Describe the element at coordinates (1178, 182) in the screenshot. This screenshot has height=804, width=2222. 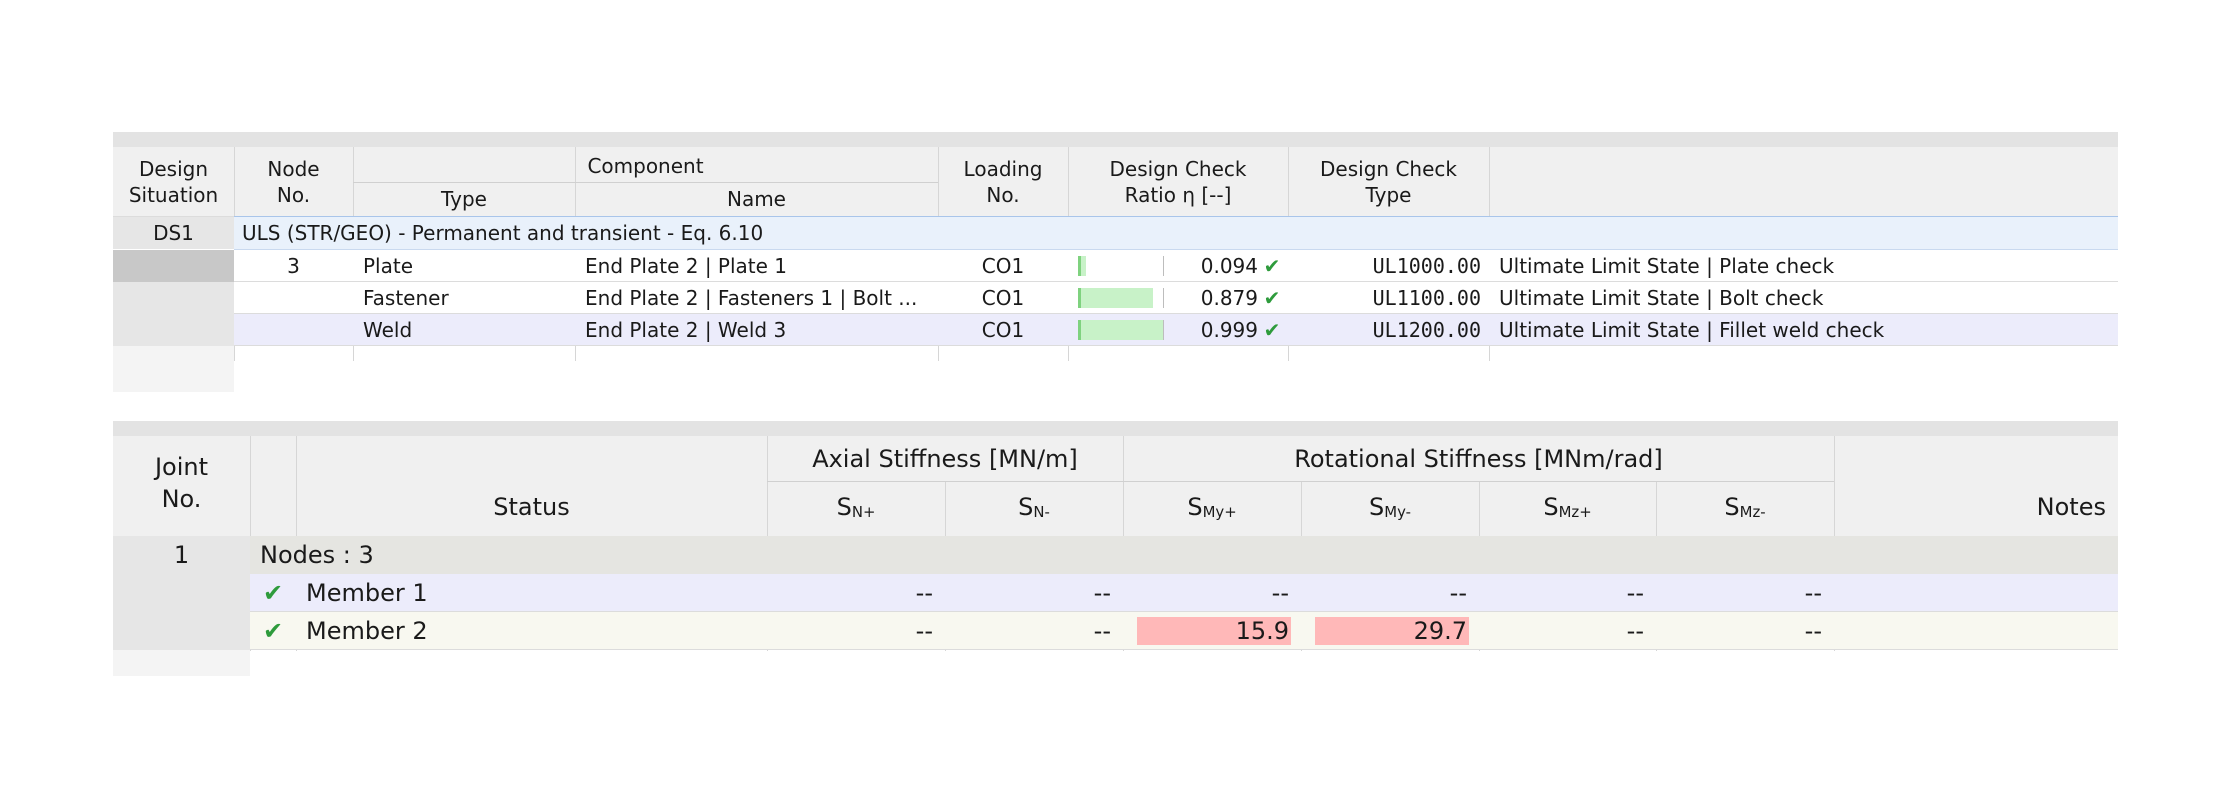
I see `header-design-check-ratio: Design Check Ratio η [--]` at that location.